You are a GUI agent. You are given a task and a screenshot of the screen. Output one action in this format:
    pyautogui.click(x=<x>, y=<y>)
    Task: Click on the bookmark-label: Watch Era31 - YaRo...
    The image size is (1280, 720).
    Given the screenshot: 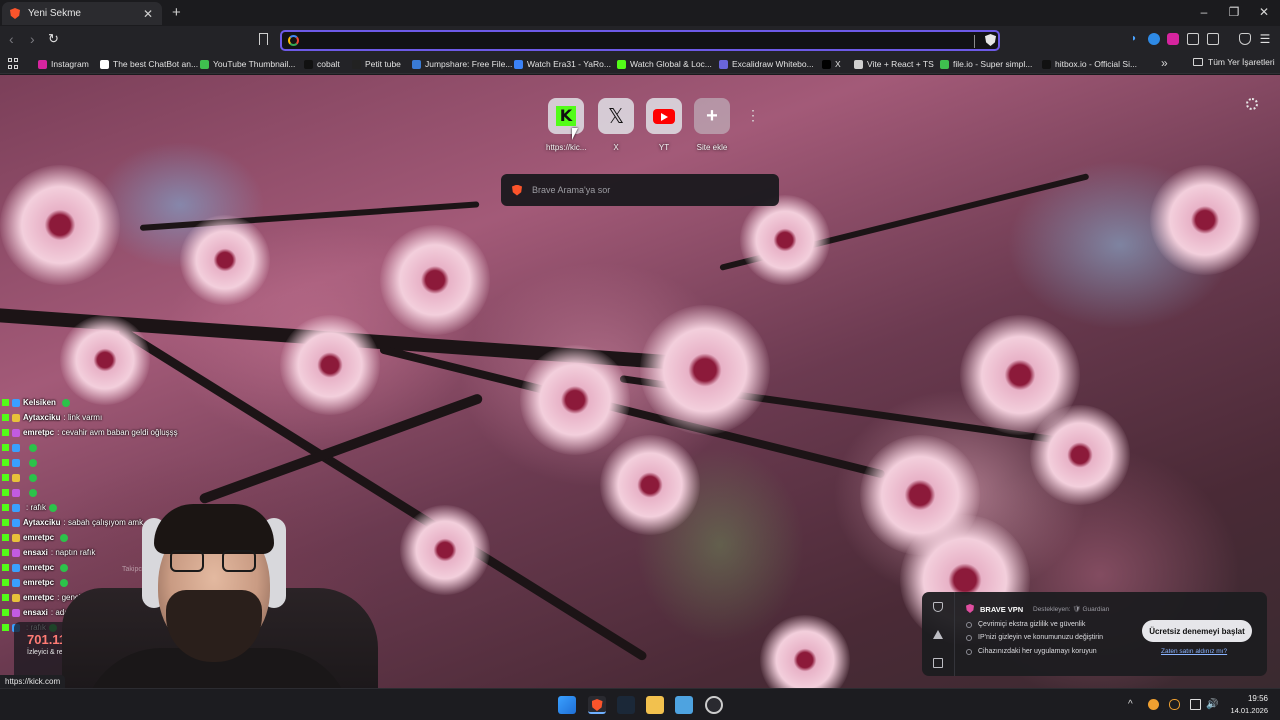 What is the action you would take?
    pyautogui.click(x=569, y=64)
    